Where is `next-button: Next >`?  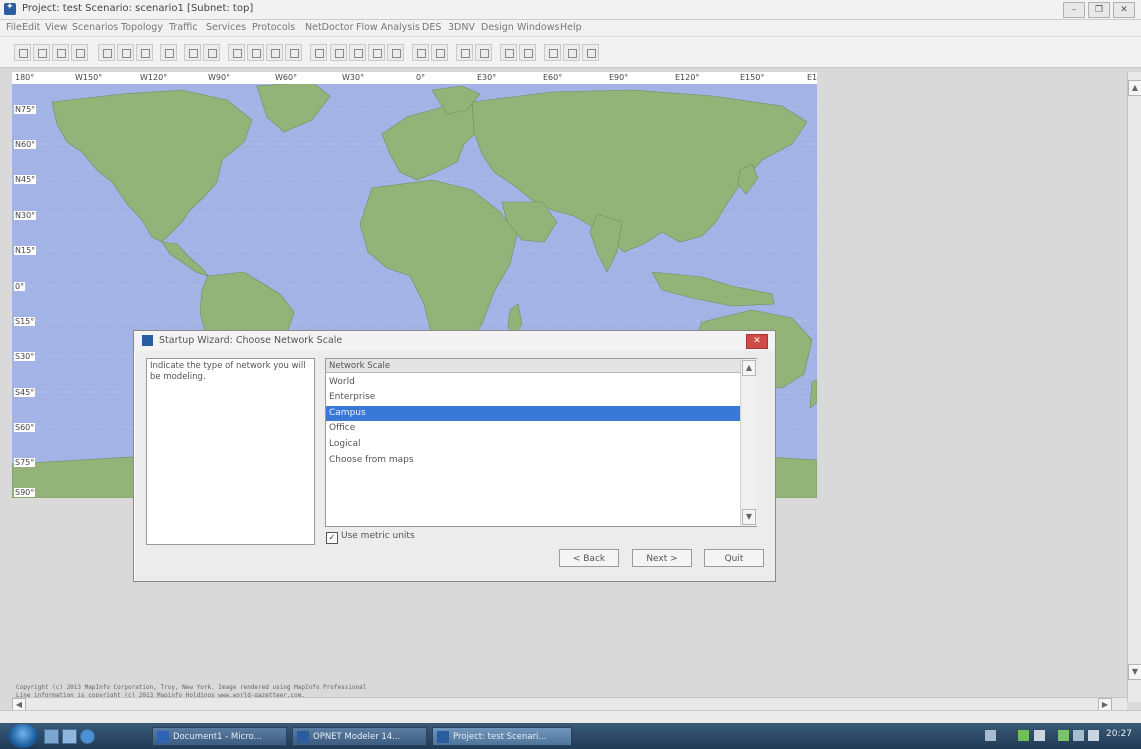
next-button: Next > is located at coordinates (662, 558).